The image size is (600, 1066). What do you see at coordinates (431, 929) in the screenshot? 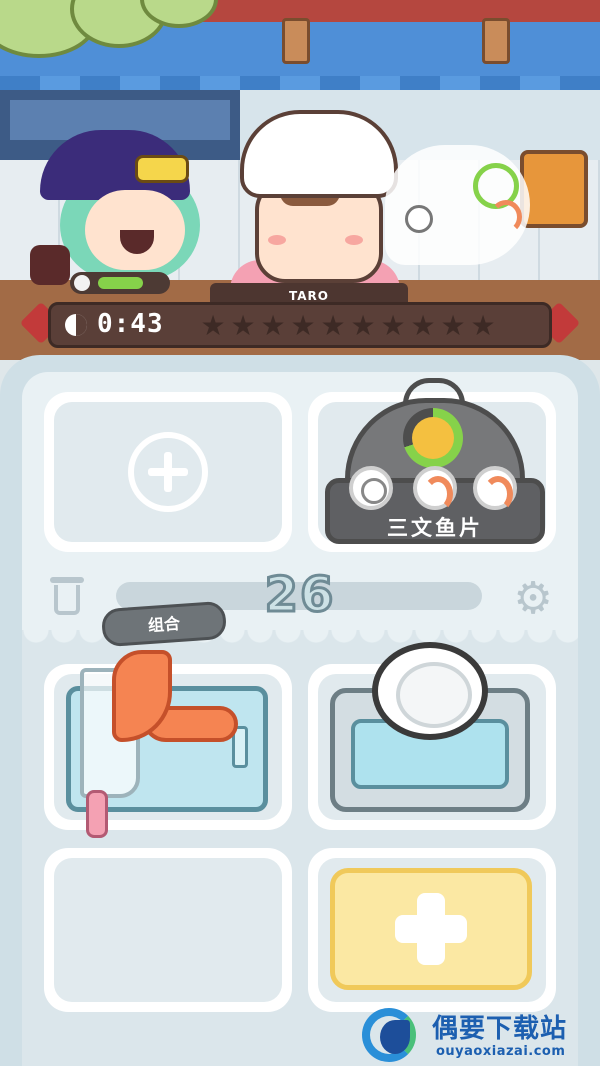
I see `add-station-button` at bounding box center [431, 929].